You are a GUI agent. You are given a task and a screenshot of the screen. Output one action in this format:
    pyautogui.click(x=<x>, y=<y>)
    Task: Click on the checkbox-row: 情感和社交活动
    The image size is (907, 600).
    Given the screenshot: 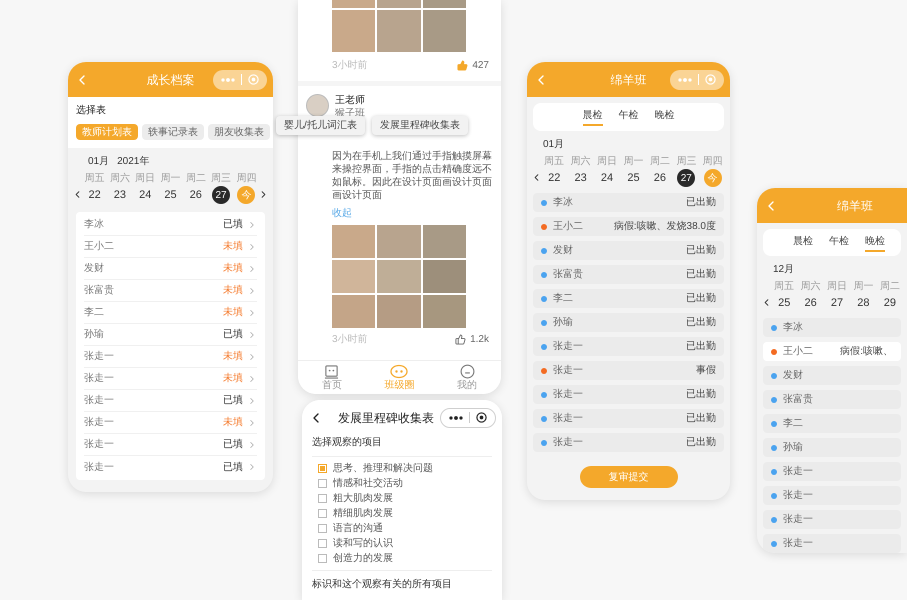 What is the action you would take?
    pyautogui.click(x=405, y=483)
    